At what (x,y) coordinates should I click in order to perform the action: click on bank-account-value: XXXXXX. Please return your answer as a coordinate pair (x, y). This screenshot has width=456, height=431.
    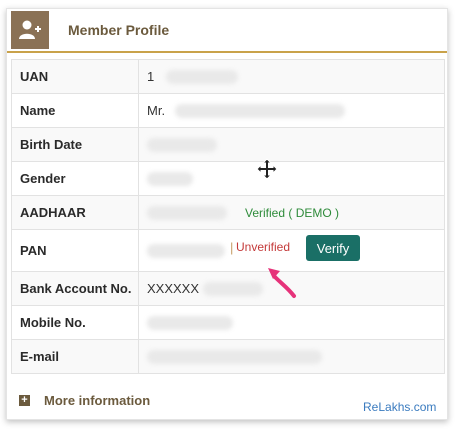
    Looking at the image, I should click on (173, 289).